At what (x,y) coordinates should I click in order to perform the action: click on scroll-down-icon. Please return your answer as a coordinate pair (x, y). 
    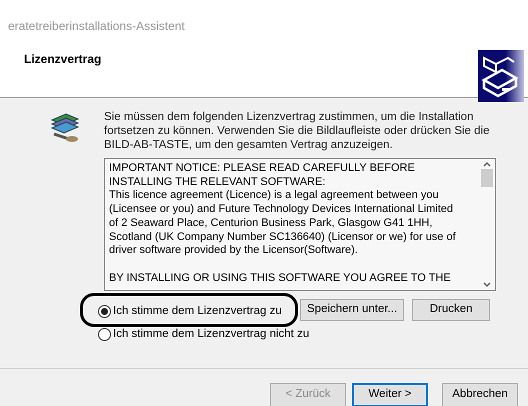
    Looking at the image, I should click on (487, 284).